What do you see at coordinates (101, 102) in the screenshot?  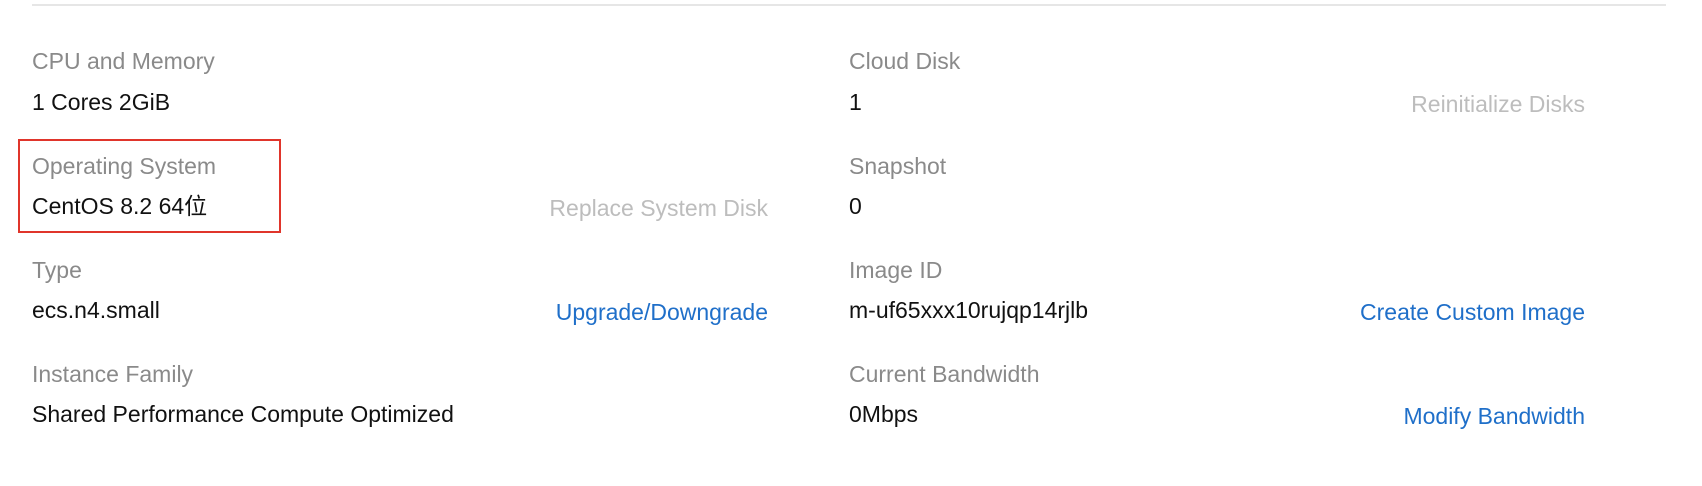 I see `cpu-memory-value: 1 Cores 2GiB` at bounding box center [101, 102].